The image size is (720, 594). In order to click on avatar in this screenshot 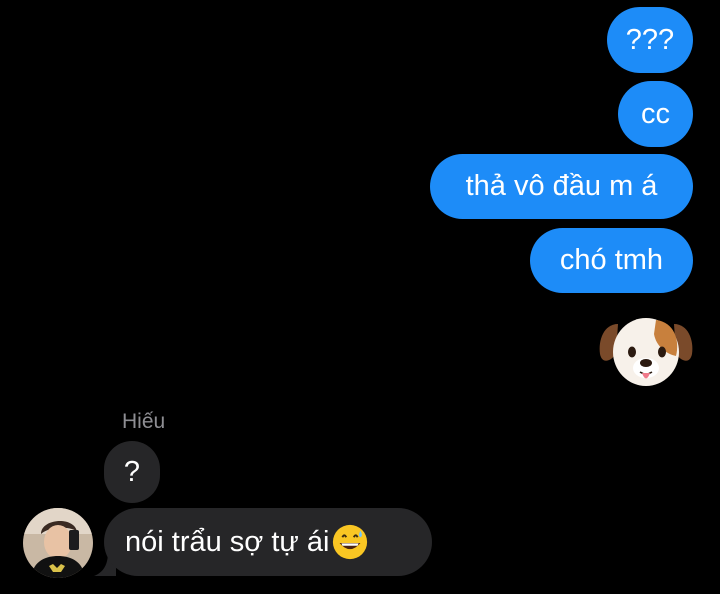, I will do `click(58, 543)`.